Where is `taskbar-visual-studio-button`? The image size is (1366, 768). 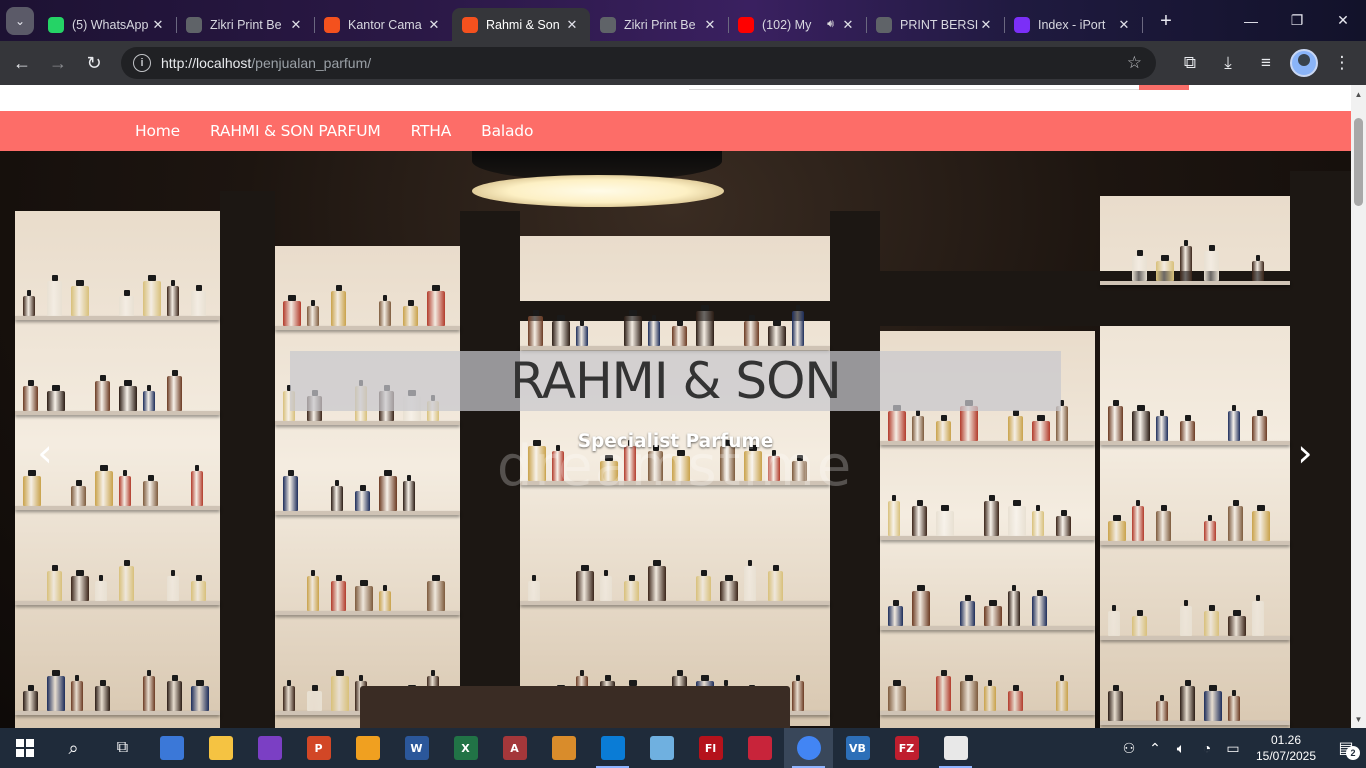 taskbar-visual-studio-button is located at coordinates (269, 748).